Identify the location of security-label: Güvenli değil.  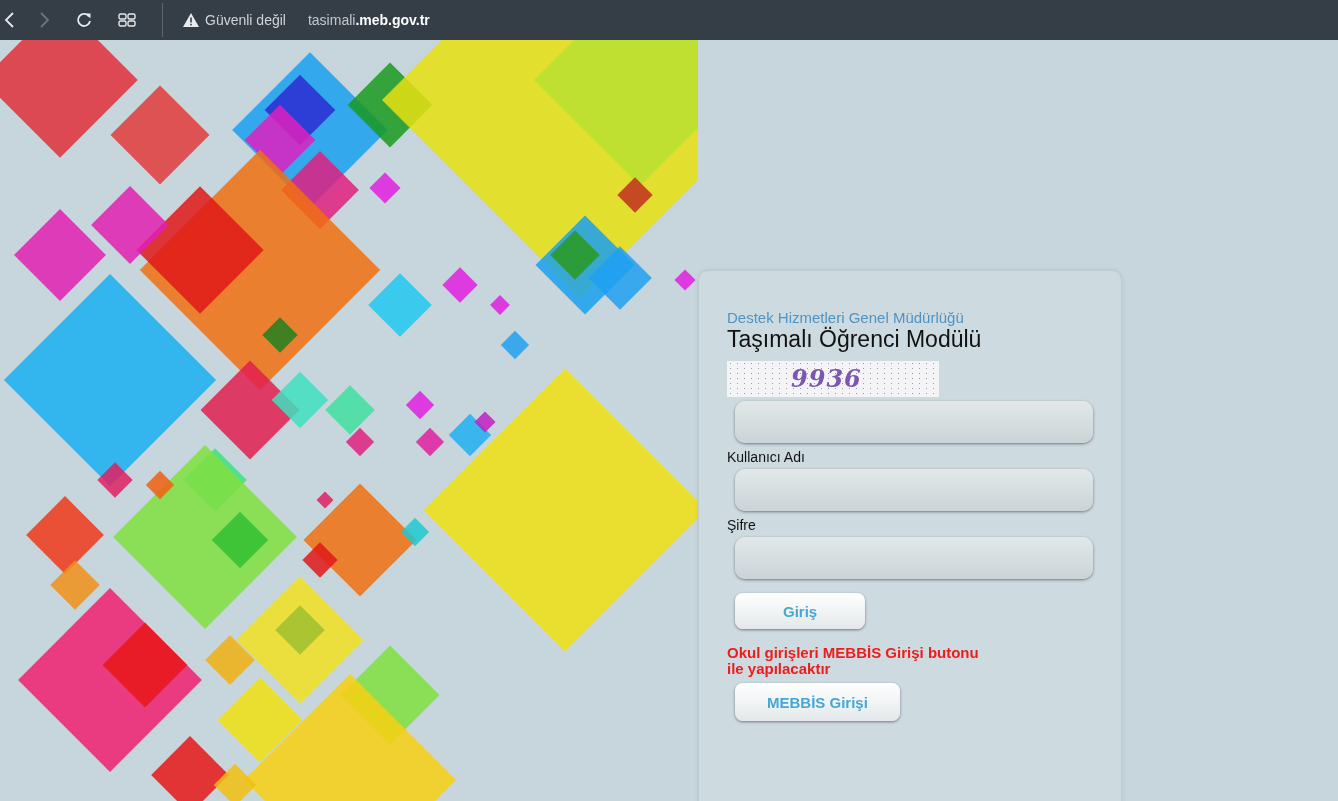
(245, 20).